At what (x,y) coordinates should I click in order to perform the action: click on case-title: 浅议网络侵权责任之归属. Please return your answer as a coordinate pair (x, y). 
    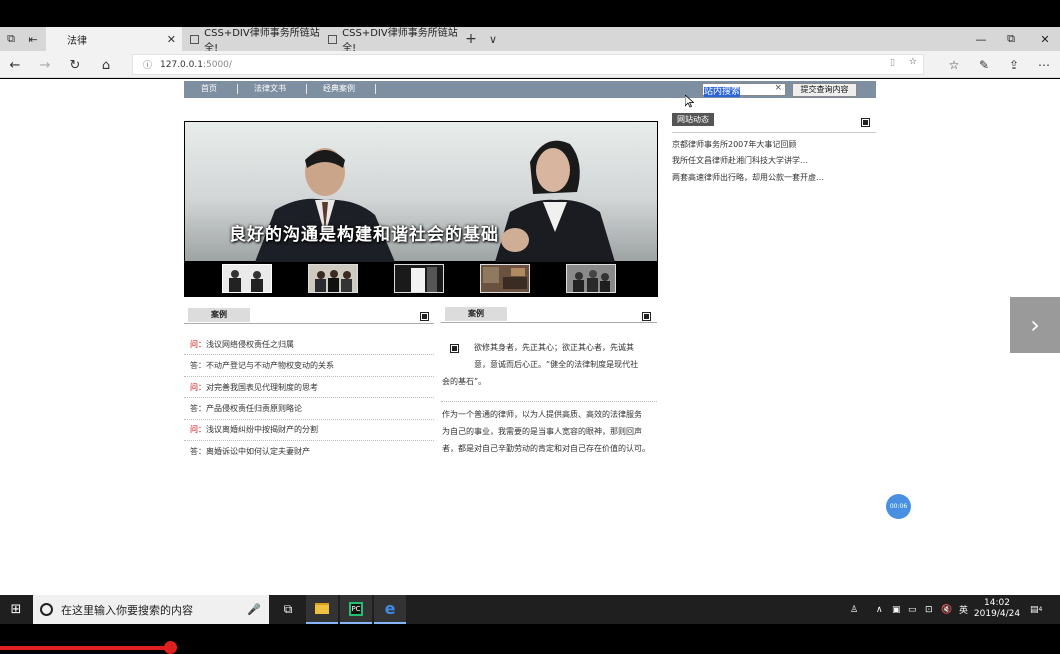
    Looking at the image, I should click on (250, 344).